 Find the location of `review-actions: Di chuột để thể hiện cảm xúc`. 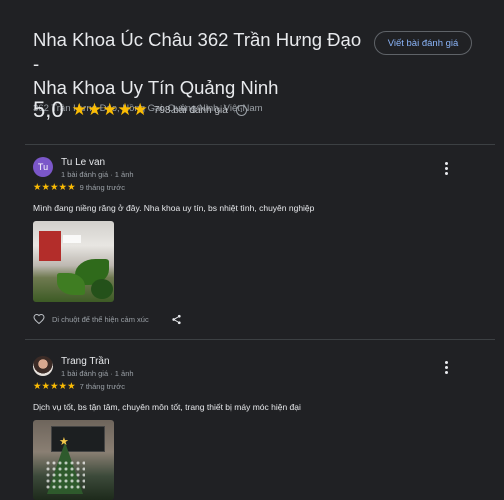

review-actions: Di chuột để thể hiện cảm xúc is located at coordinates (107, 319).